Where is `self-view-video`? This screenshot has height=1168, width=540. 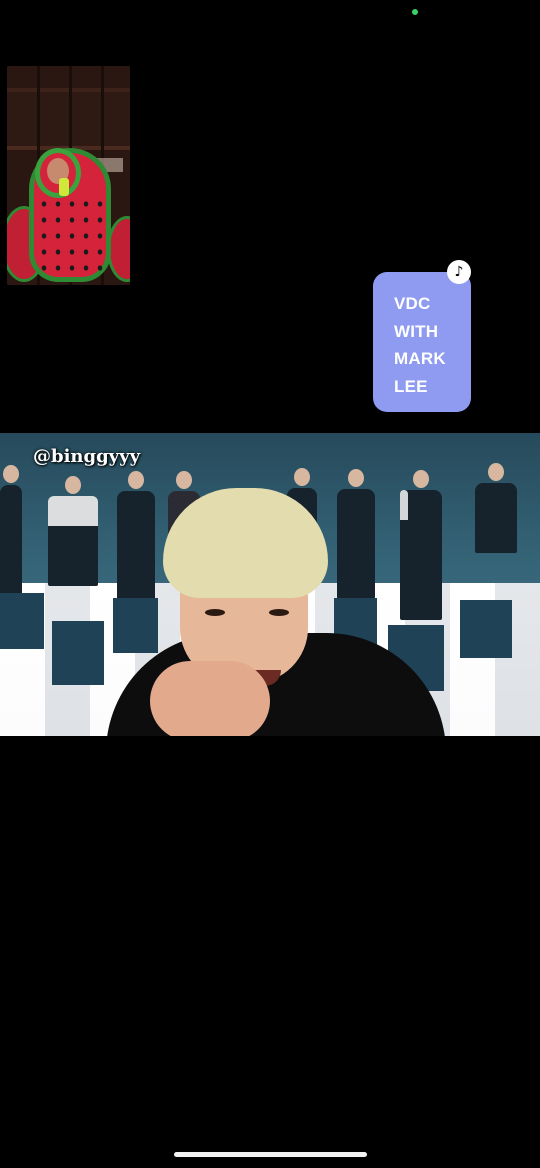
self-view-video is located at coordinates (68, 175).